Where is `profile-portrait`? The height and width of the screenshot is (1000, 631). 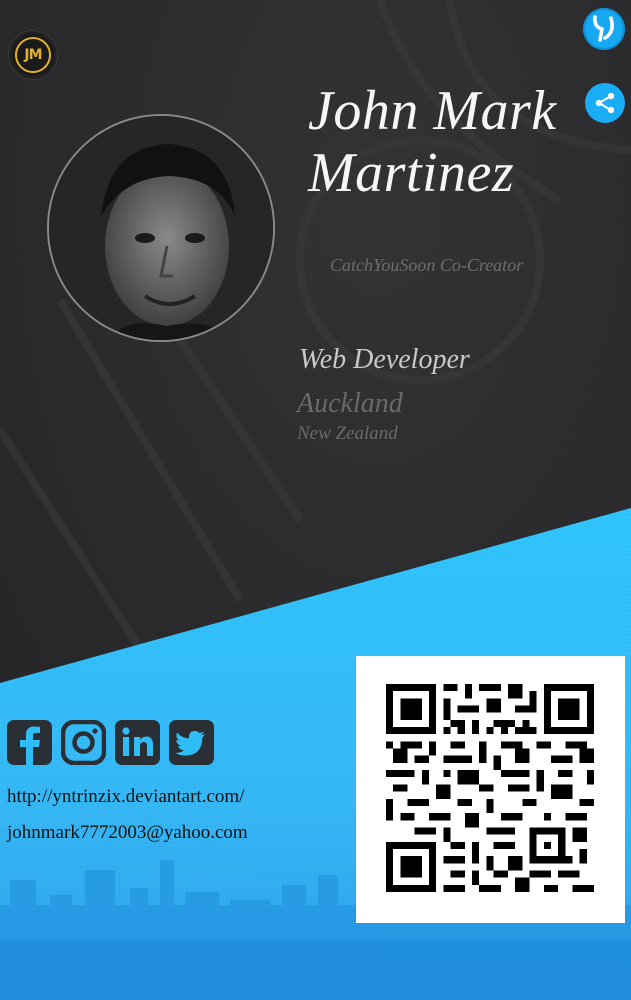
profile-portrait is located at coordinates (161, 228).